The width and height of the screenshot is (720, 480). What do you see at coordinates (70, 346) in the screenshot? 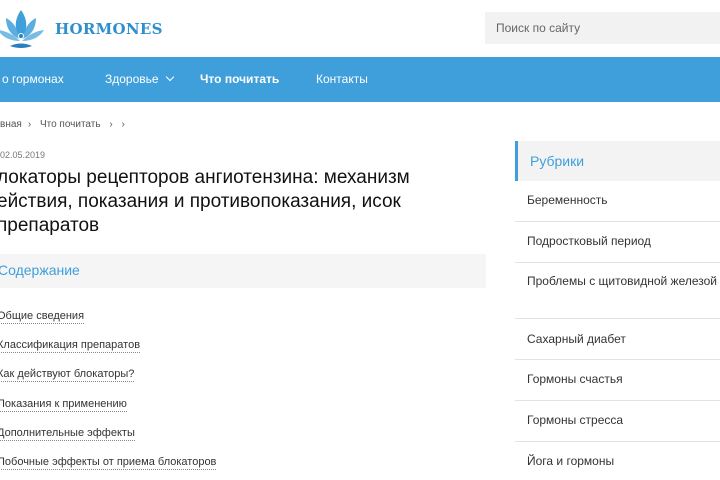
I see `toc-item: Классификация препаратов` at bounding box center [70, 346].